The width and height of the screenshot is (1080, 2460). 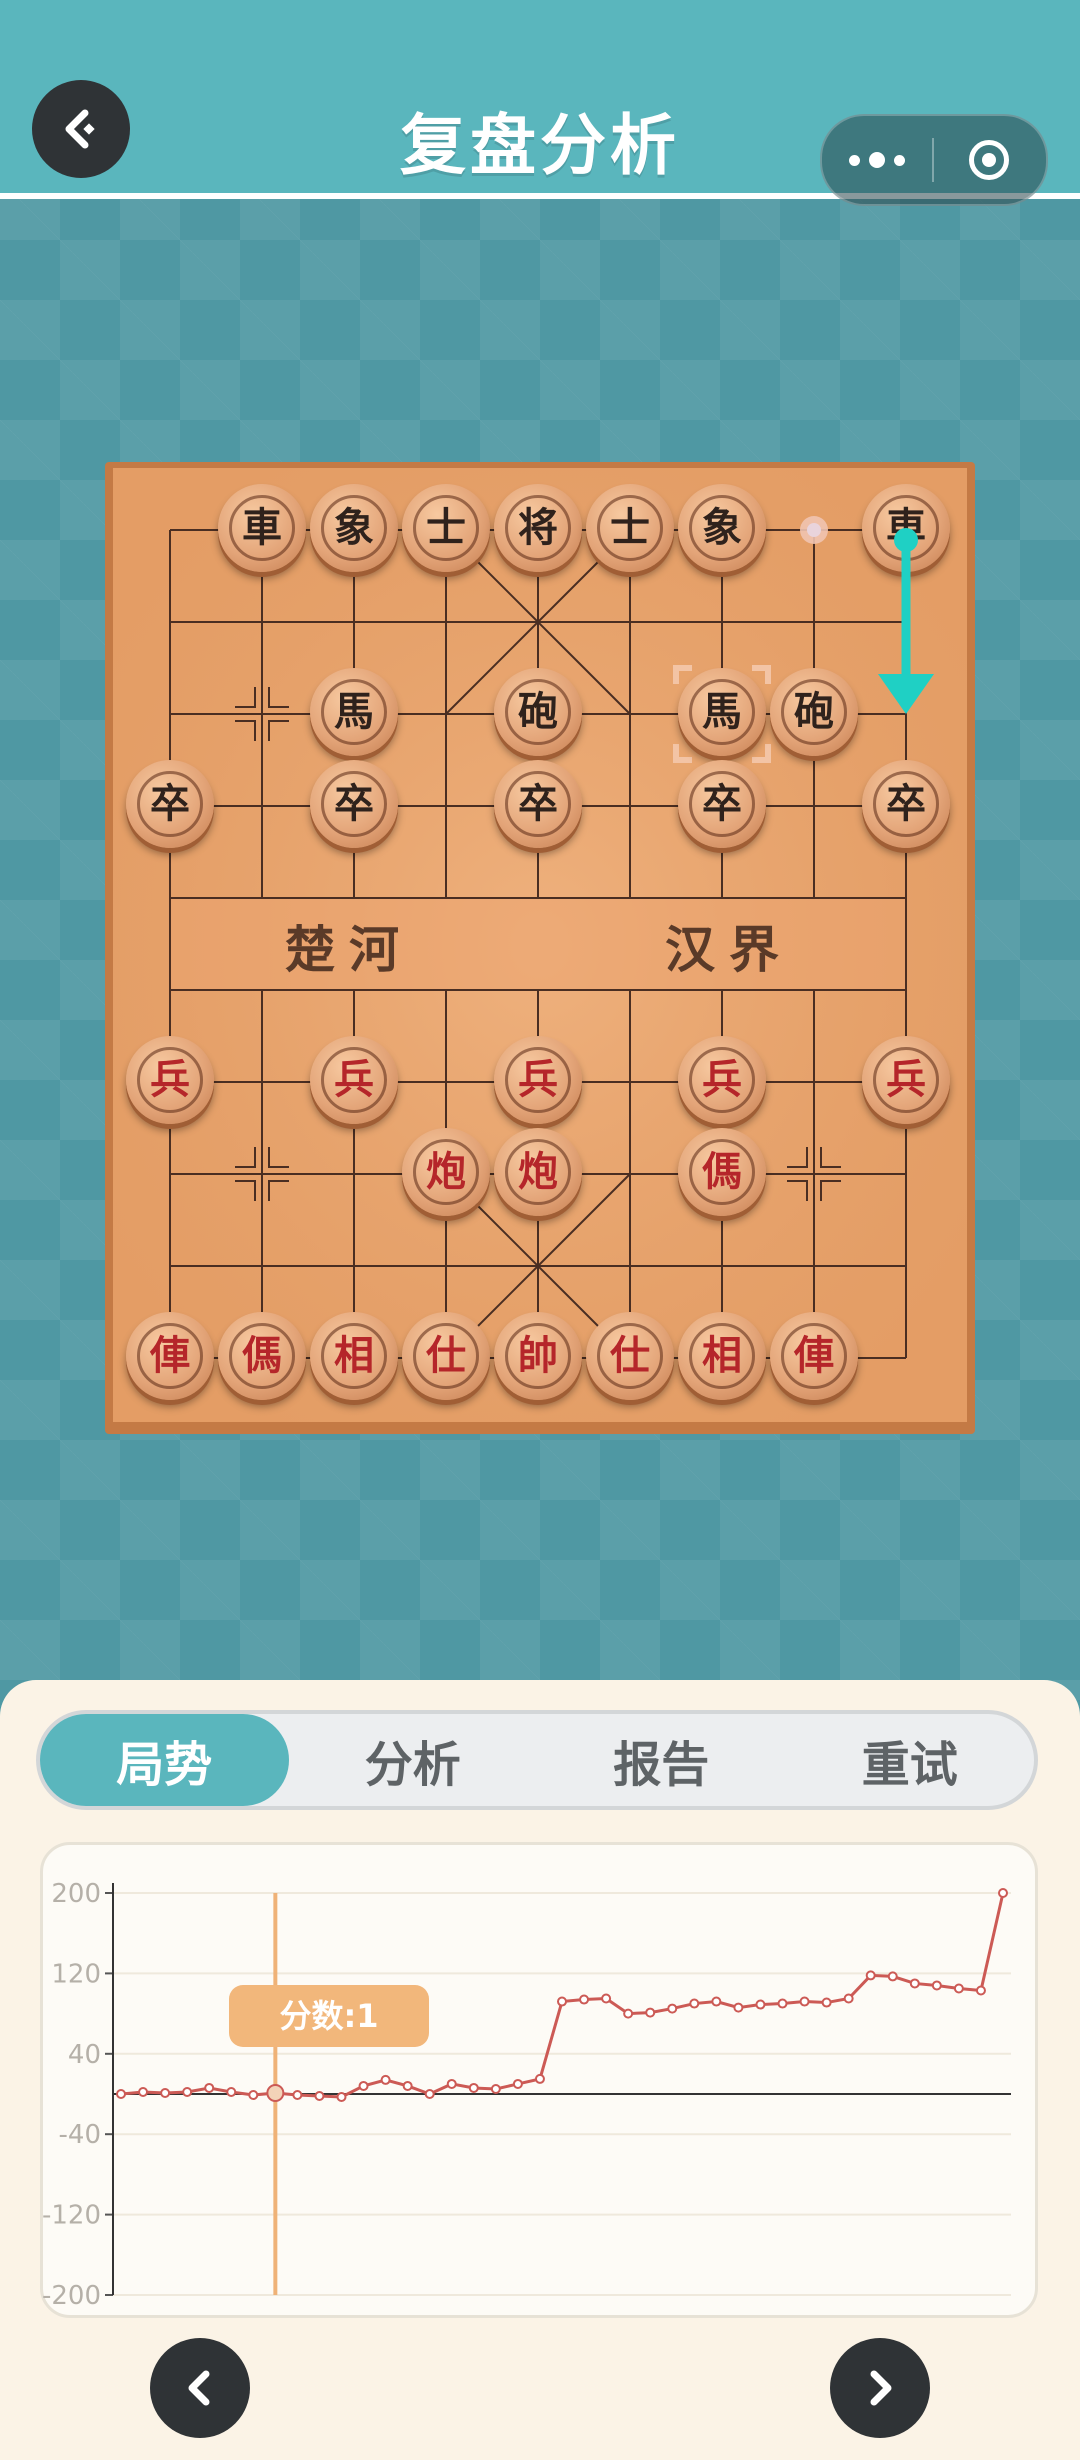 I want to click on mini-program-capsule, so click(x=934, y=160).